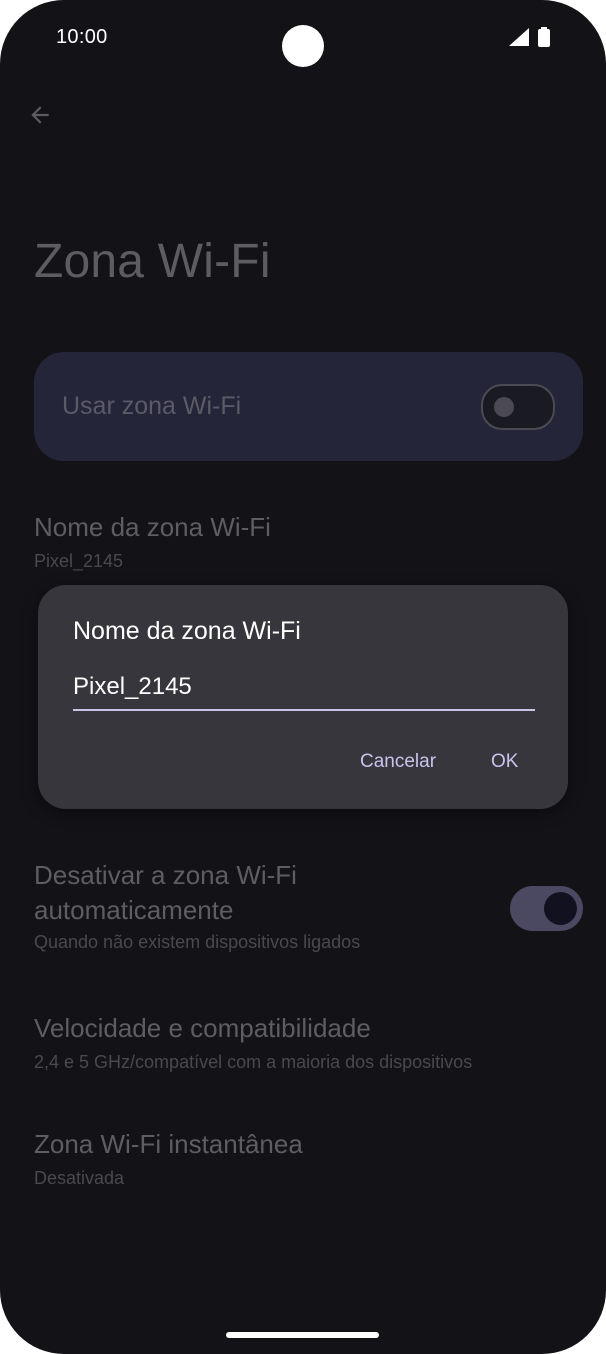 This screenshot has height=1354, width=606. Describe the element at coordinates (308, 406) in the screenshot. I see `main-switch-card: Usar zona Wi-Fi` at that location.